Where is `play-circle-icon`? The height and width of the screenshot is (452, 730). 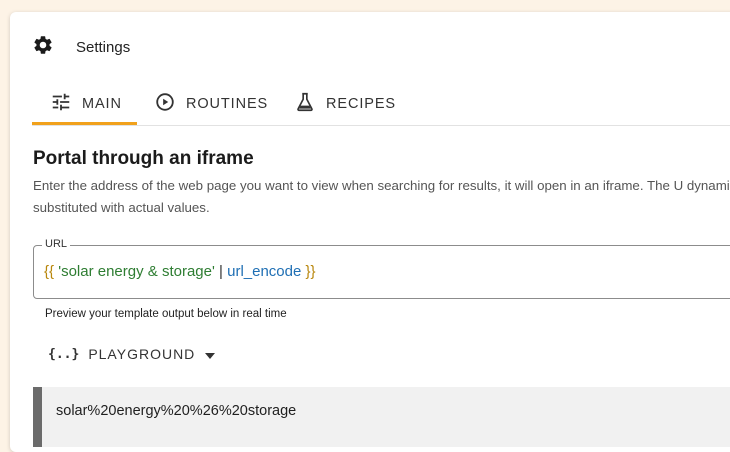
play-circle-icon is located at coordinates (170, 104).